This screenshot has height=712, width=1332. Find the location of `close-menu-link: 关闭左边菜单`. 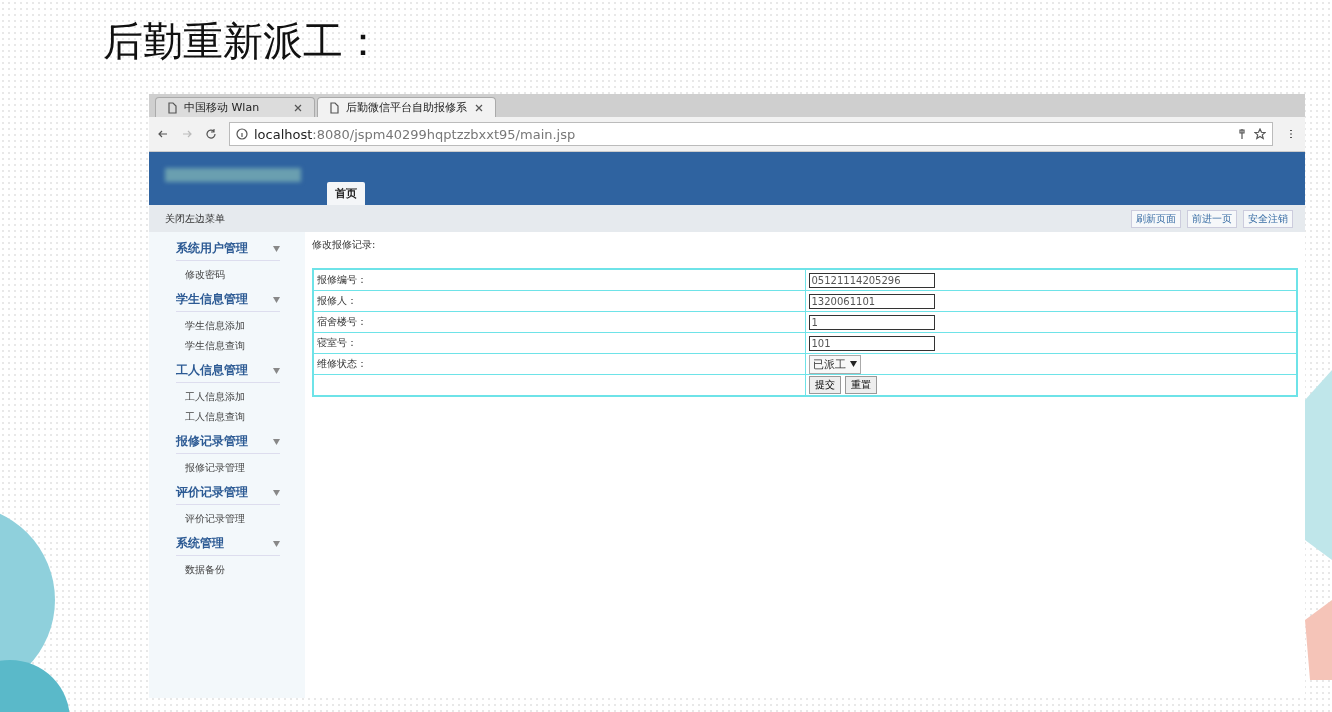

close-menu-link: 关闭左边菜单 is located at coordinates (195, 218).